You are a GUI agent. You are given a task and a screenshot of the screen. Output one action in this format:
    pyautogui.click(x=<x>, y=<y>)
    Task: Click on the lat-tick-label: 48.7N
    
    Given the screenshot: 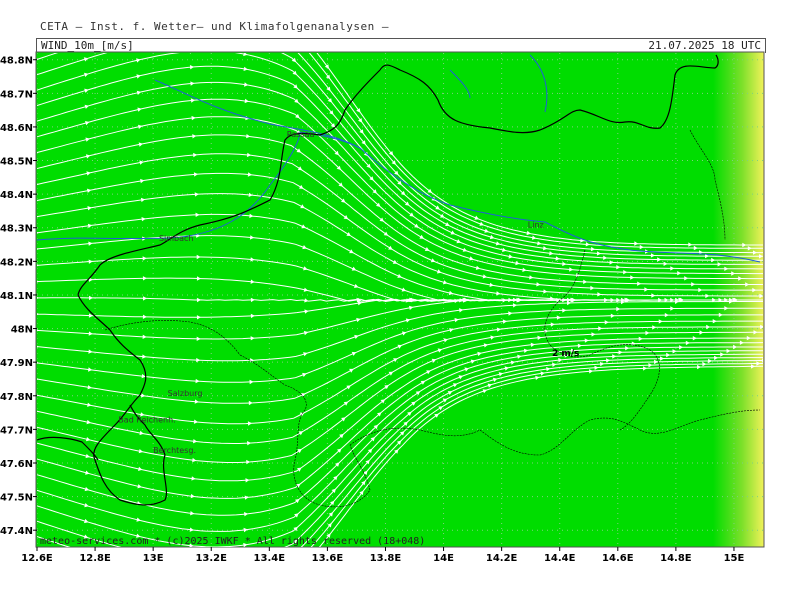 What is the action you would take?
    pyautogui.click(x=16, y=94)
    